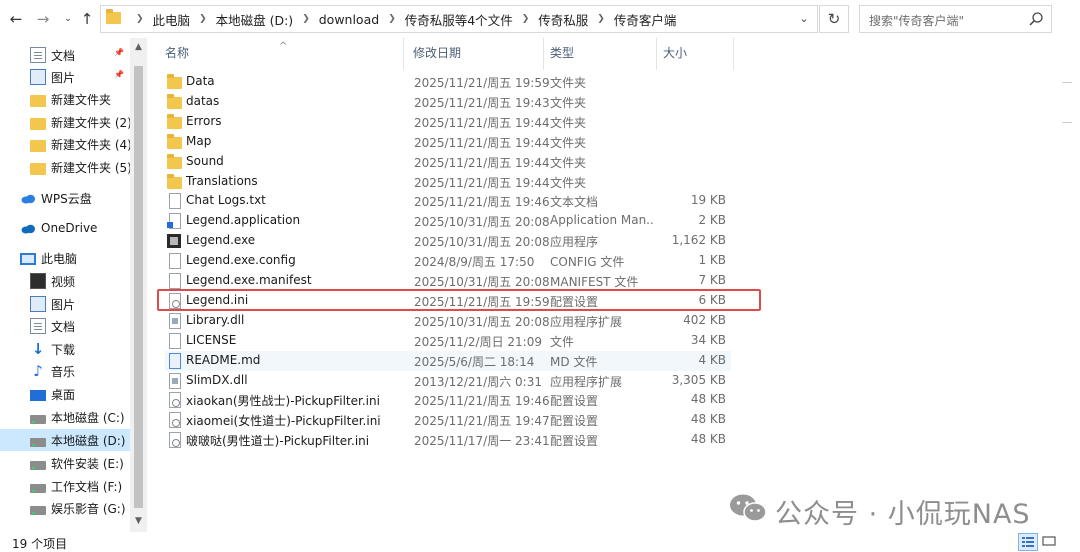  Describe the element at coordinates (66, 167) in the screenshot. I see `nav-item: 新建文件夹 (5)` at that location.